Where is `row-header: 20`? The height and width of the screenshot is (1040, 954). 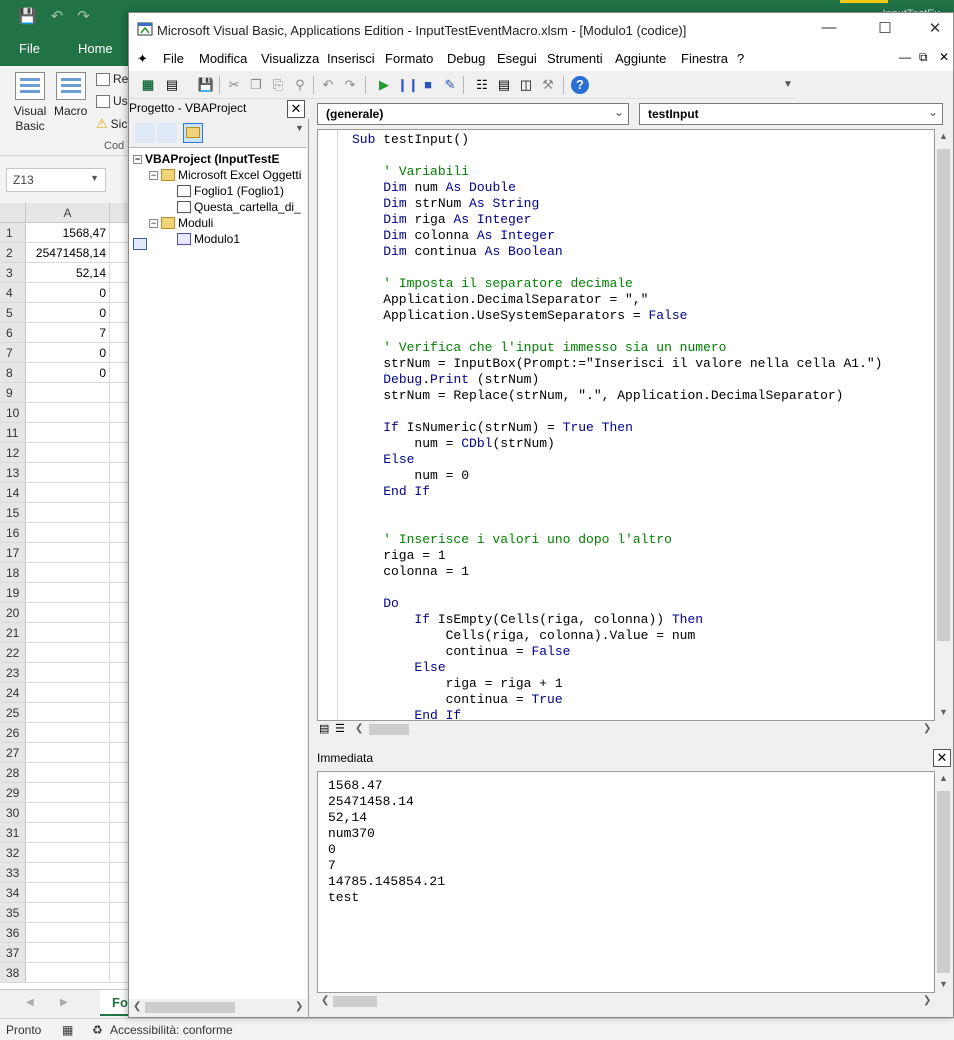
row-header: 20 is located at coordinates (13, 613).